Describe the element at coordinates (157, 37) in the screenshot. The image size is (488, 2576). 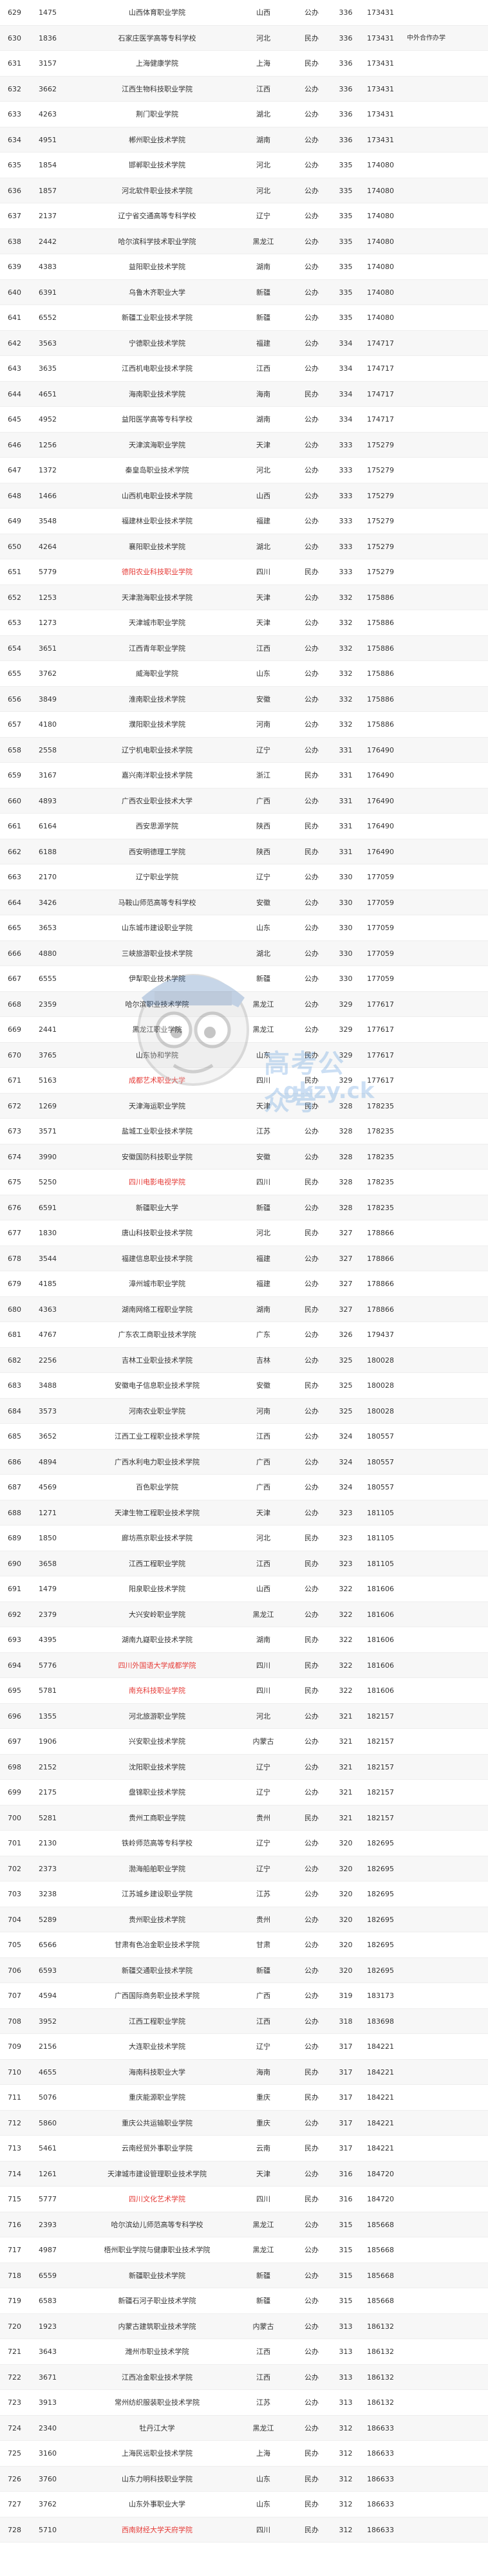
I see `school-name-cell: 石家庄医学高等专科学校` at that location.